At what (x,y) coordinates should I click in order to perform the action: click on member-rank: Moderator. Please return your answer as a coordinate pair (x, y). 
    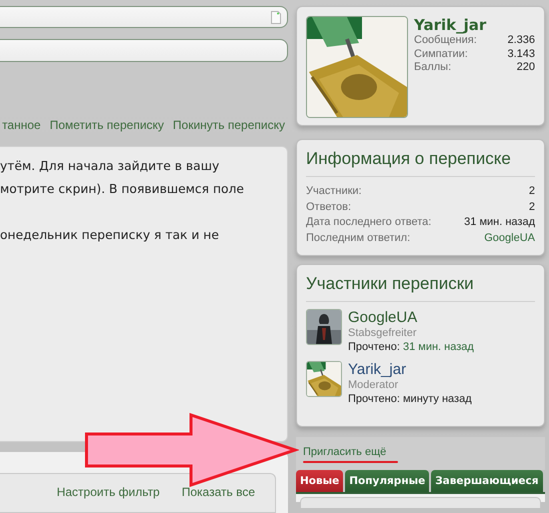
    Looking at the image, I should click on (374, 385).